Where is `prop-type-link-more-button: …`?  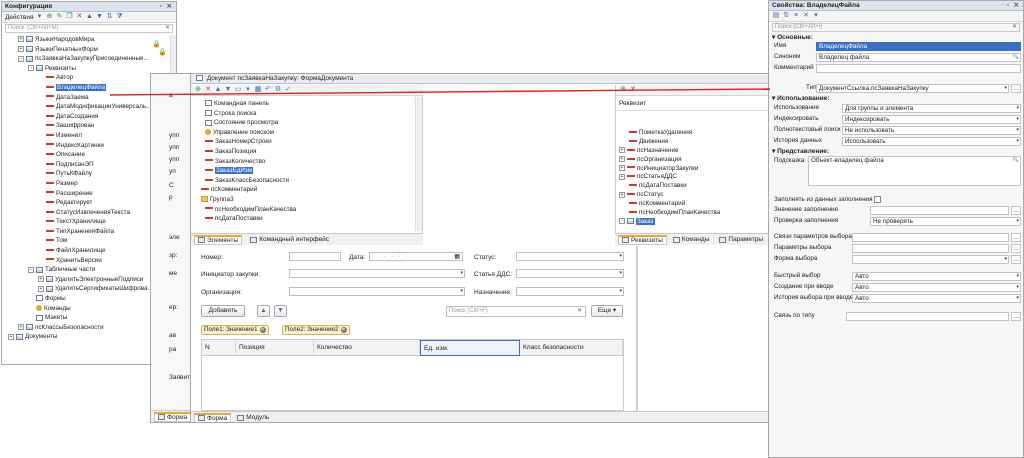 prop-type-link-more-button: … is located at coordinates (1016, 316).